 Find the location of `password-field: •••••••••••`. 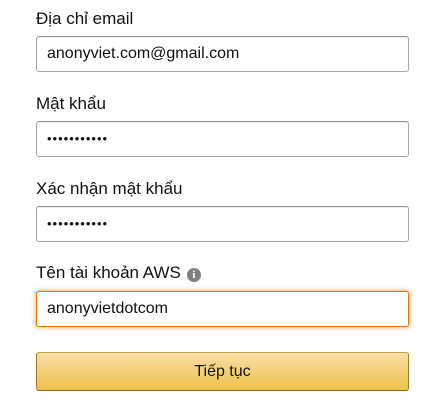

password-field: ••••••••••• is located at coordinates (222, 139).